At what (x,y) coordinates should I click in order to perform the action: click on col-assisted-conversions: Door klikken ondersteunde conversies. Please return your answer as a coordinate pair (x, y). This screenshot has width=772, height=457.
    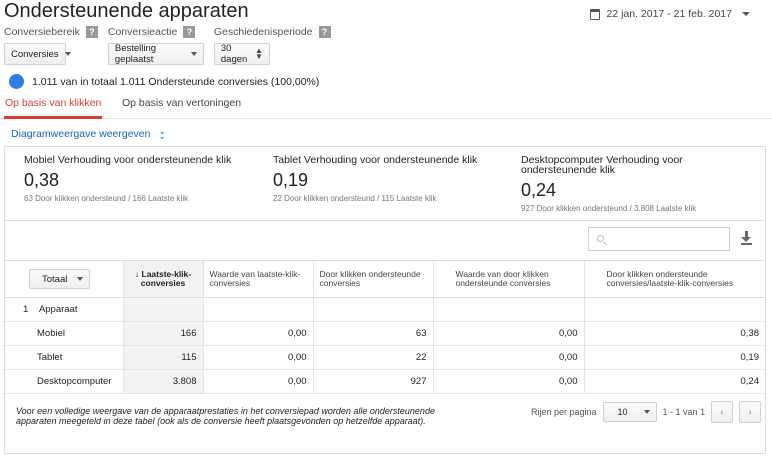
    Looking at the image, I should click on (372, 279).